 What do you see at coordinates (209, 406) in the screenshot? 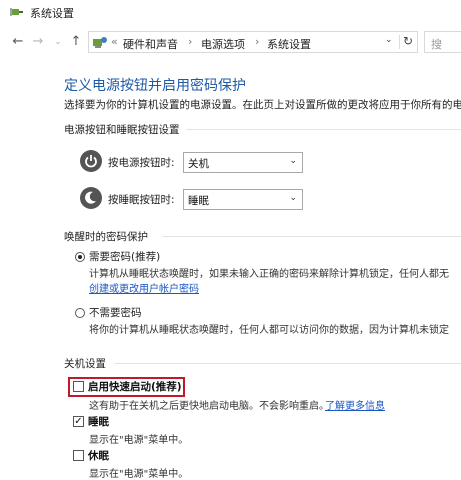
I see `fast-startup-description: 这有助于在关机之后更快地启动电脑。不会影响重启。` at bounding box center [209, 406].